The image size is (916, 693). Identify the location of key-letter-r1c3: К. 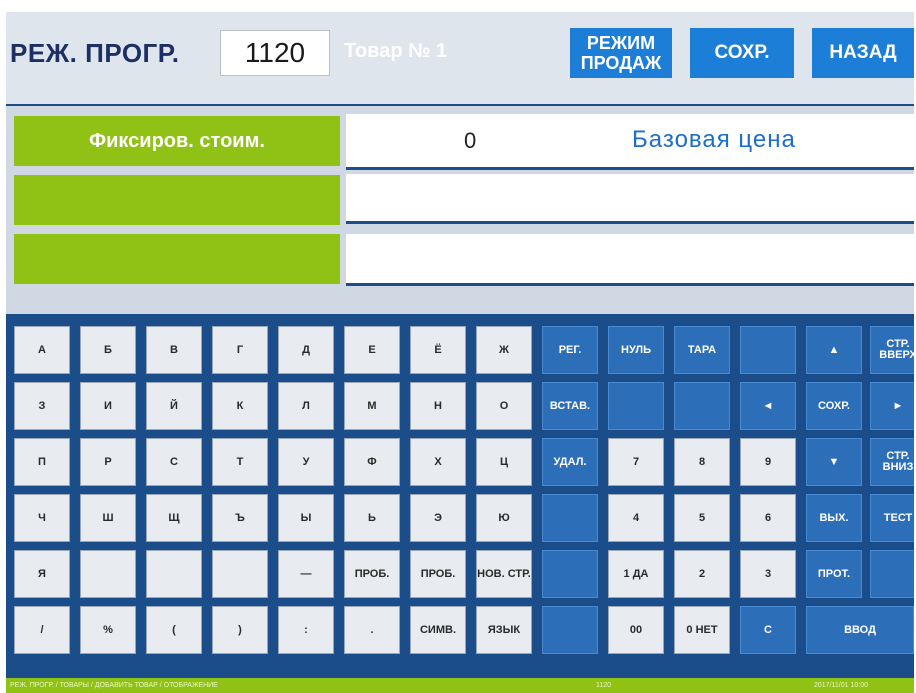
(240, 406).